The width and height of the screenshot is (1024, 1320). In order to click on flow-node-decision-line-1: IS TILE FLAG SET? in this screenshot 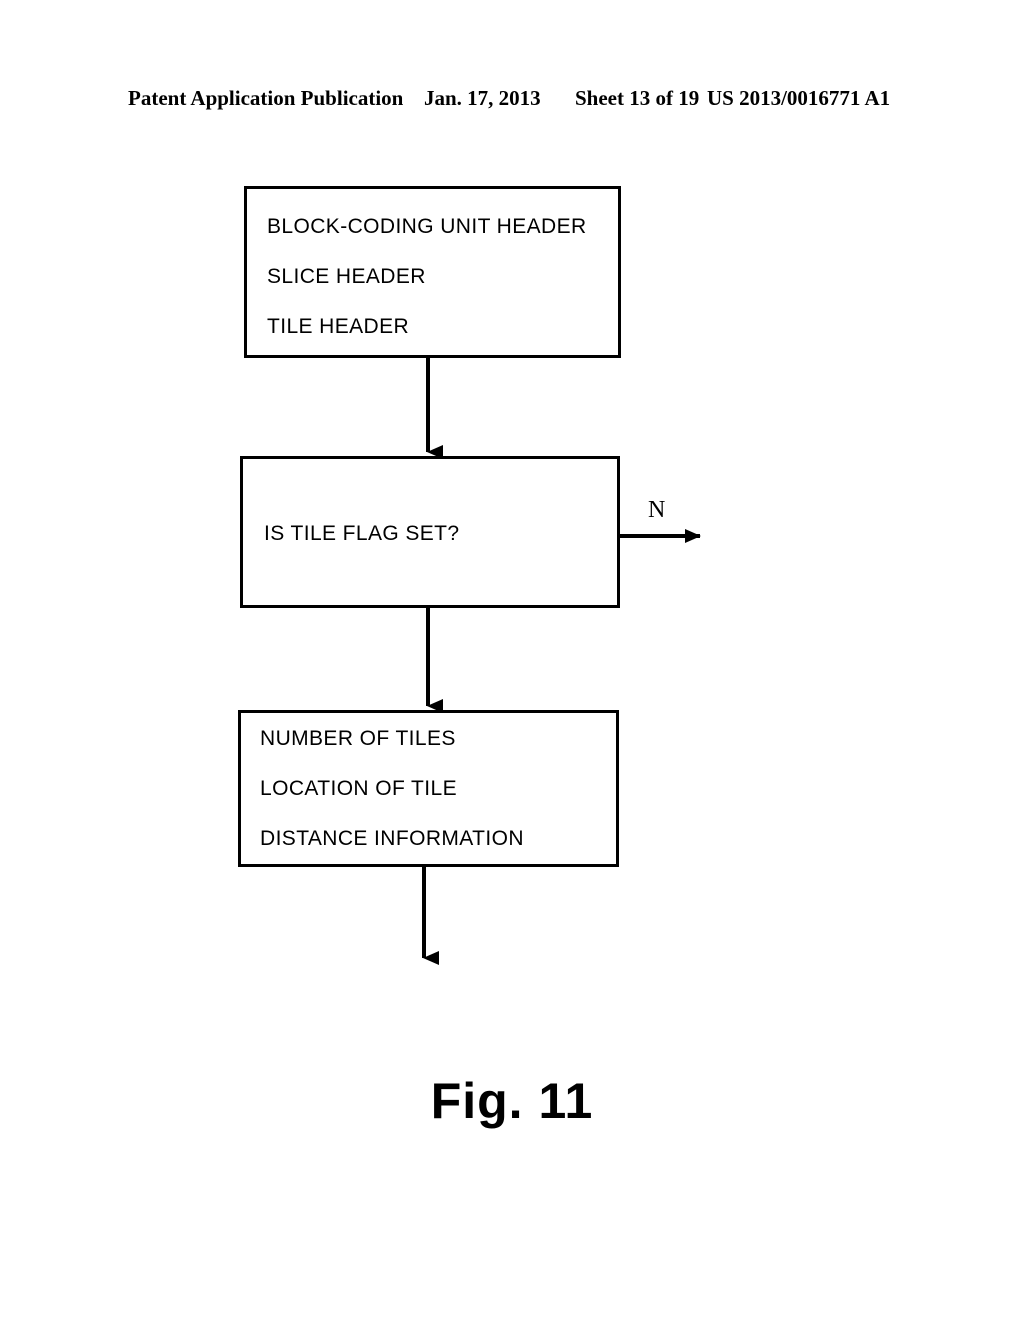, I will do `click(362, 533)`.